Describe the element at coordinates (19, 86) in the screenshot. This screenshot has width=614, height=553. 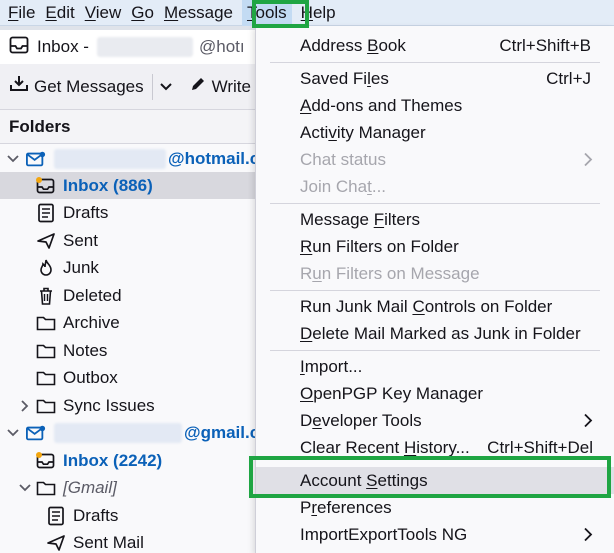
I see `download-icon` at that location.